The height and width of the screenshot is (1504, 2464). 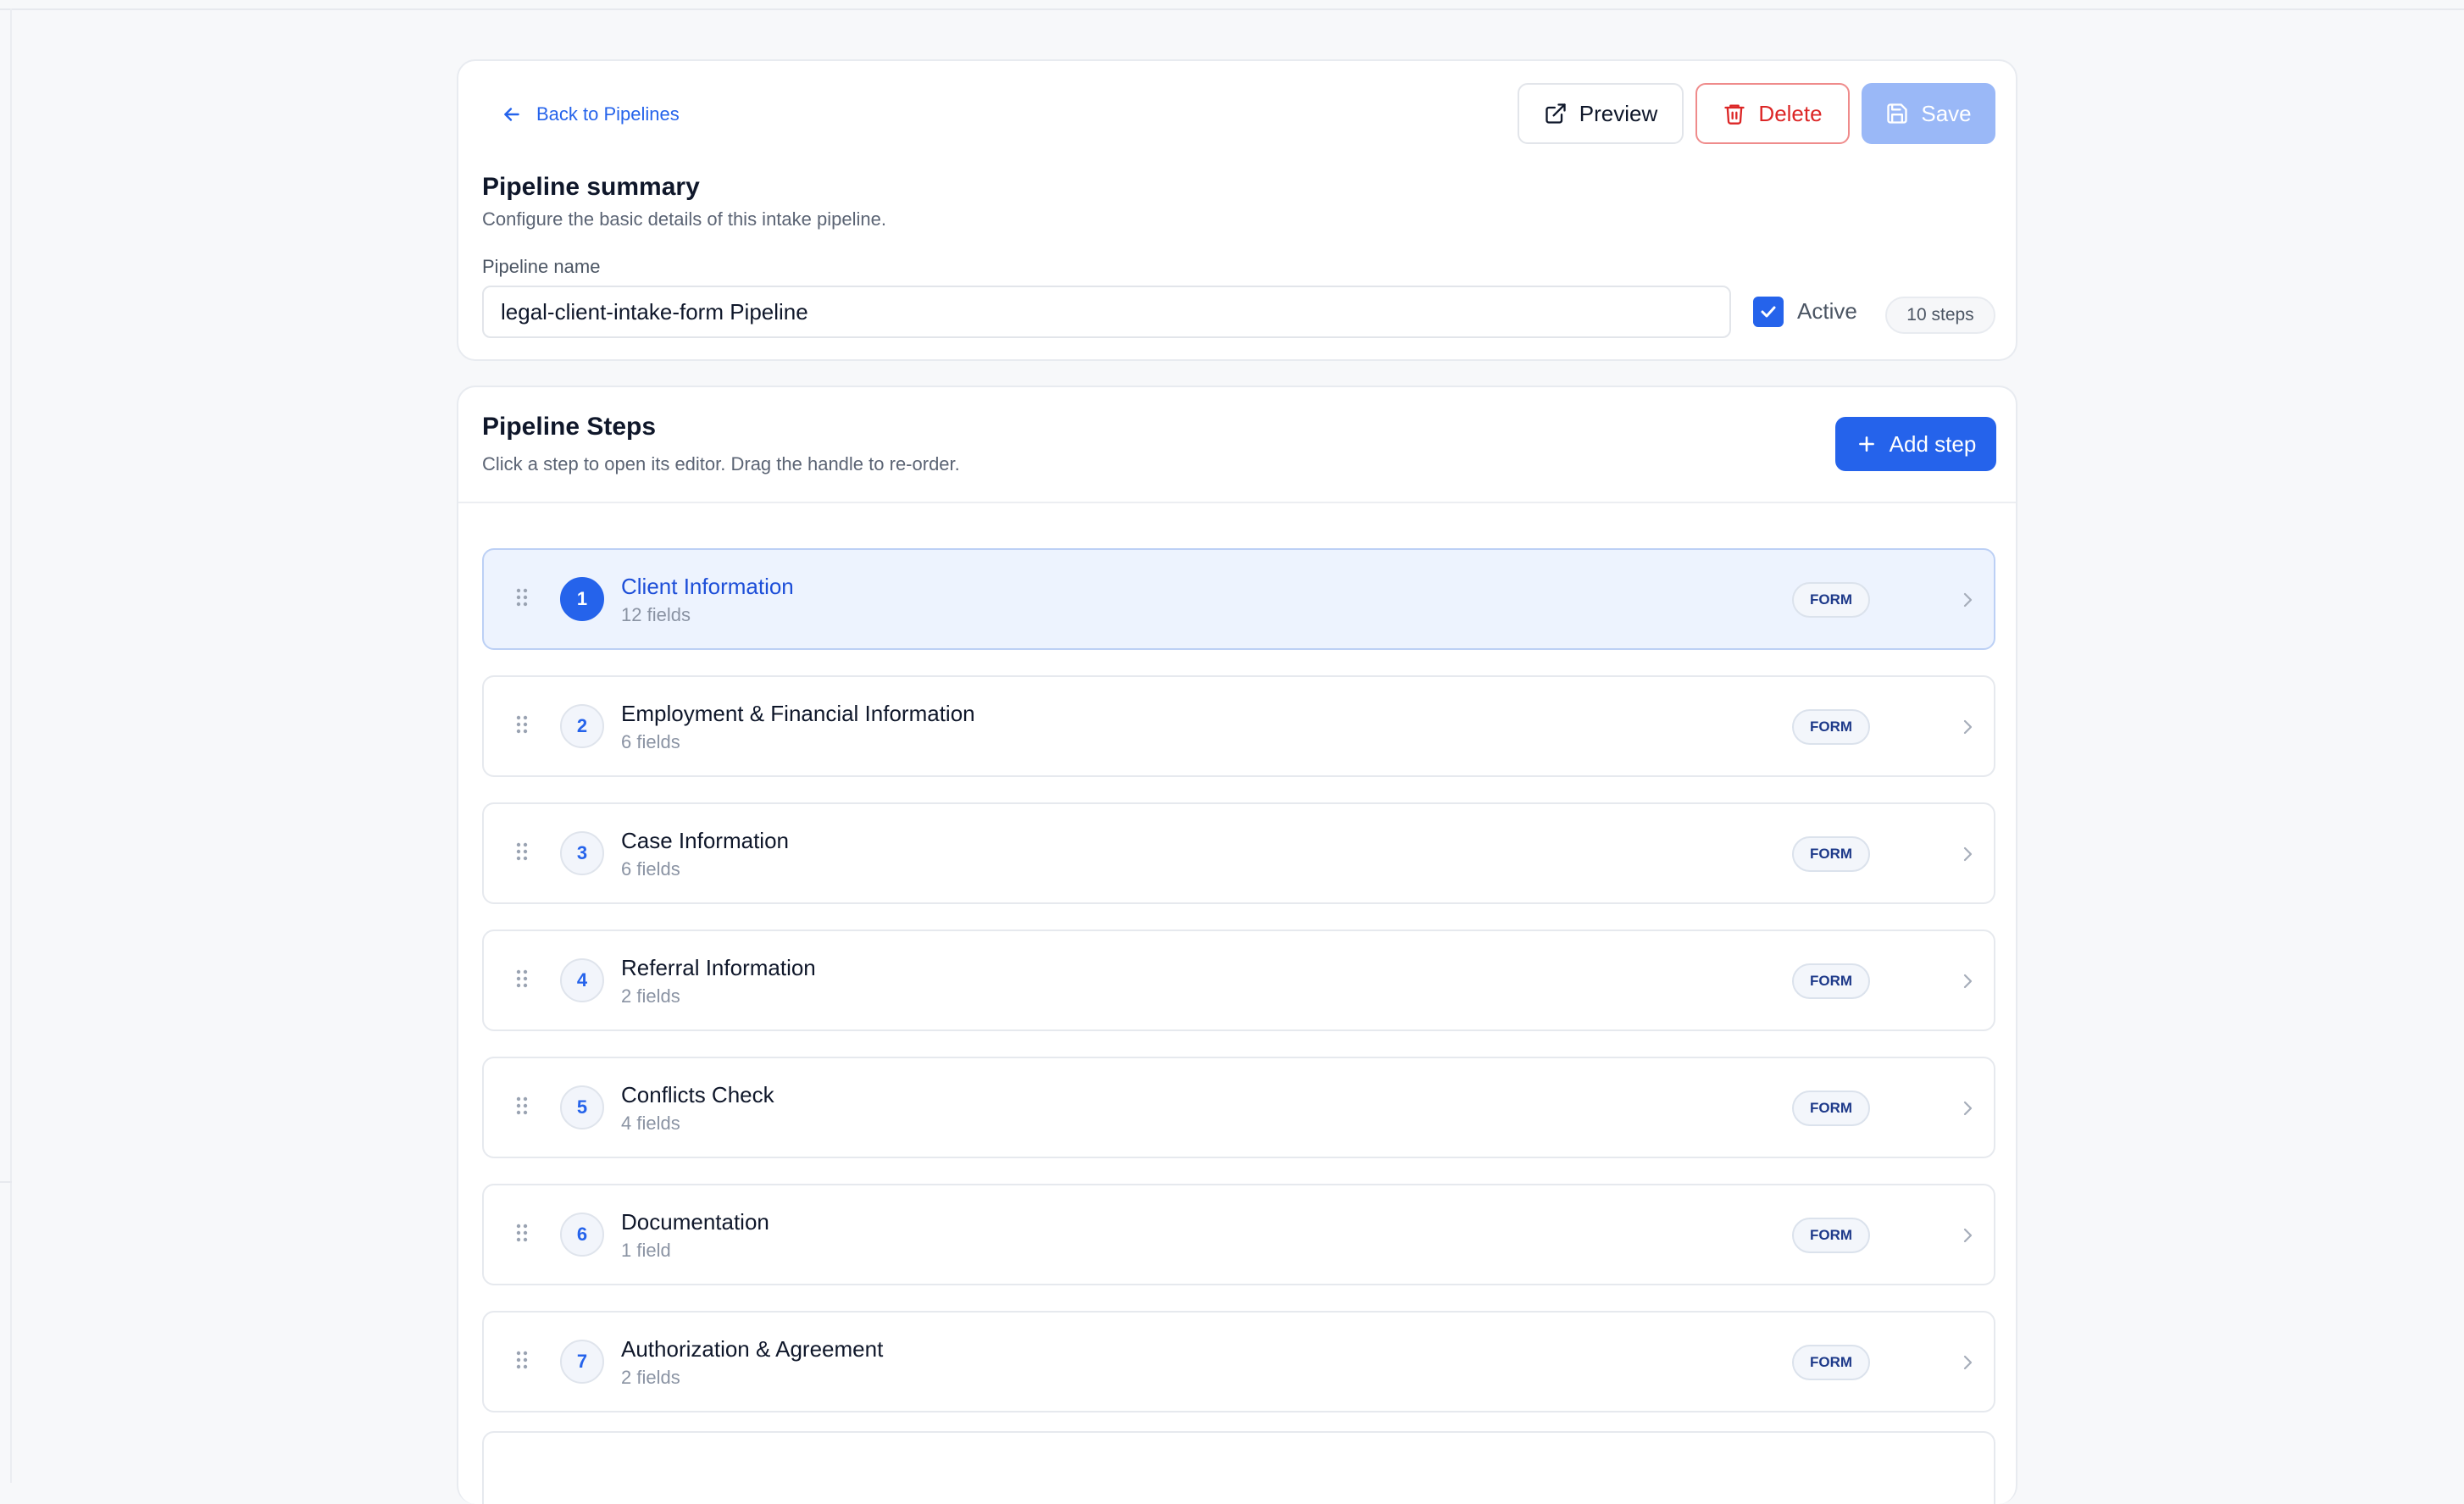 What do you see at coordinates (656, 615) in the screenshot?
I see `step-field-count: 12 fields` at bounding box center [656, 615].